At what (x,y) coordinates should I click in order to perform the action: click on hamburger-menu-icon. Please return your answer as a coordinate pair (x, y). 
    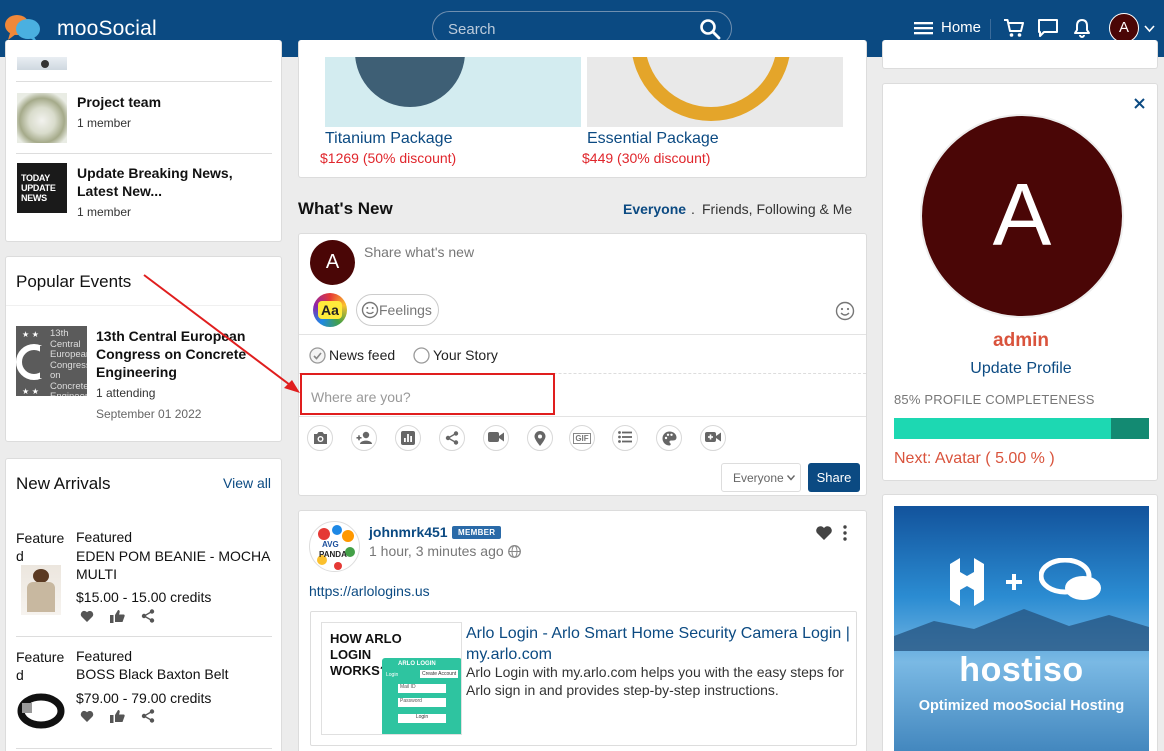
    Looking at the image, I should click on (923, 28).